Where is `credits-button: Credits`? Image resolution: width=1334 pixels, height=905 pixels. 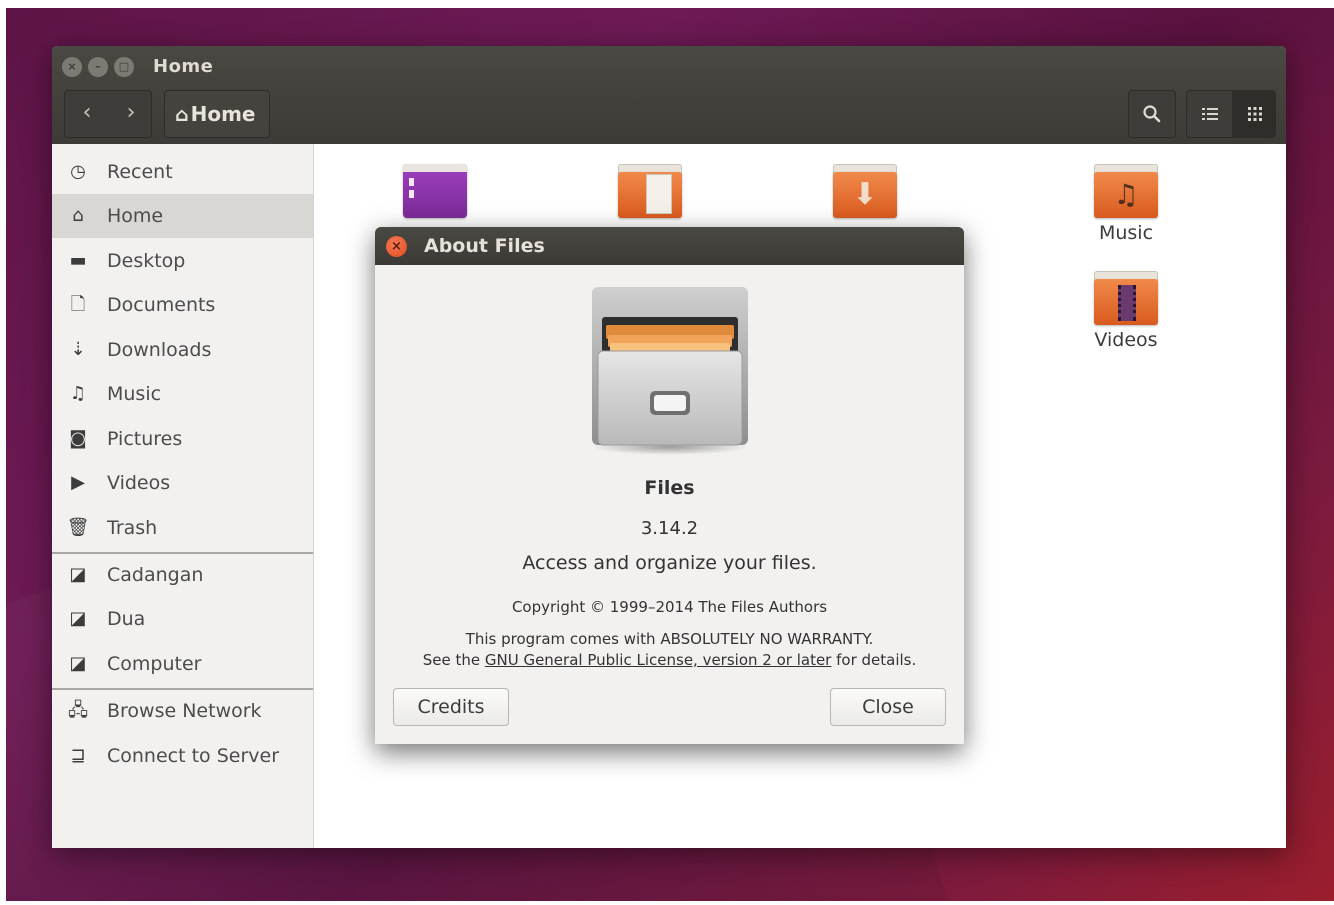
credits-button: Credits is located at coordinates (451, 707).